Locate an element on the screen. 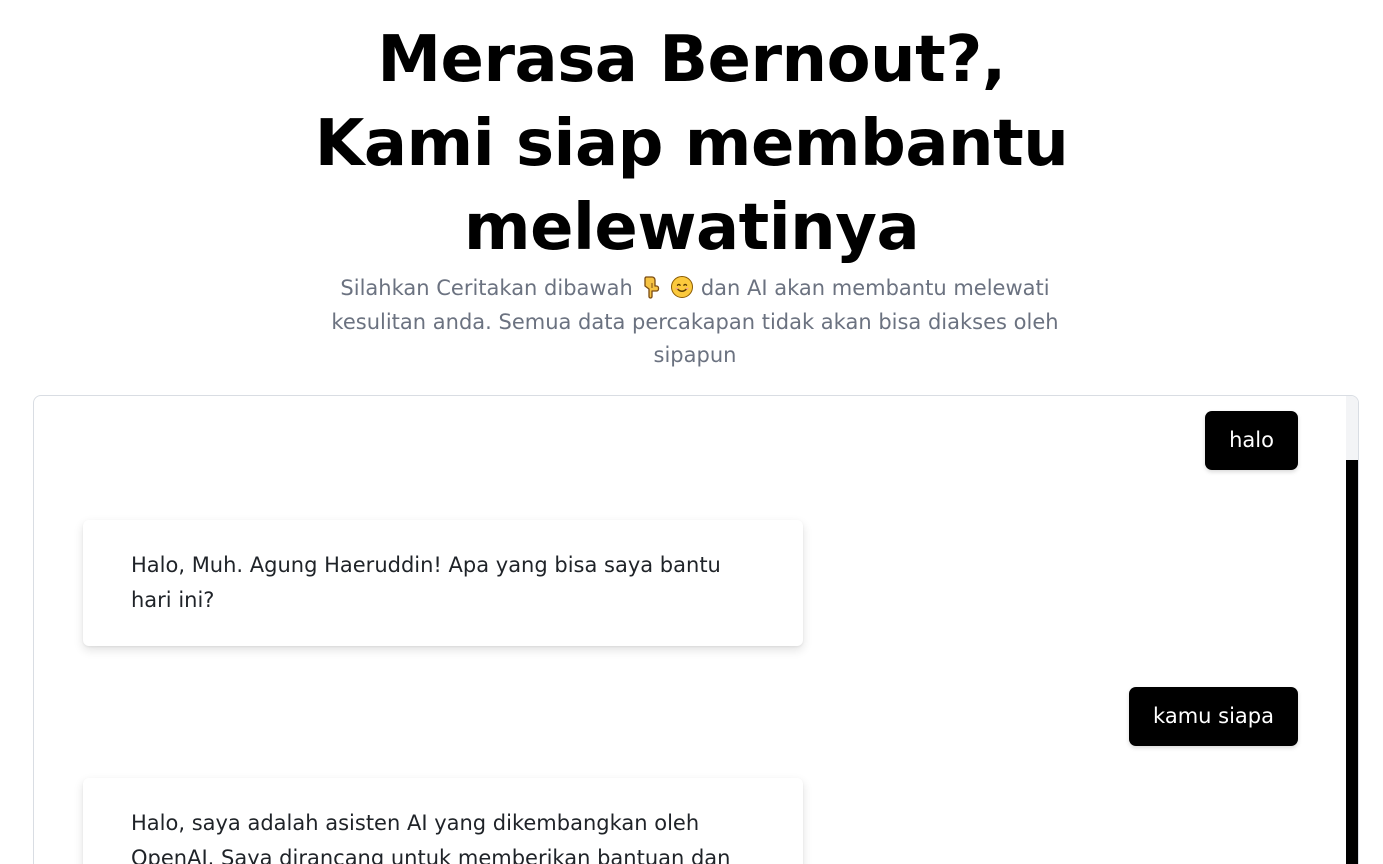 The image size is (1383, 864). page-title-line-1: Merasa Bernout?, is located at coordinates (691, 60).